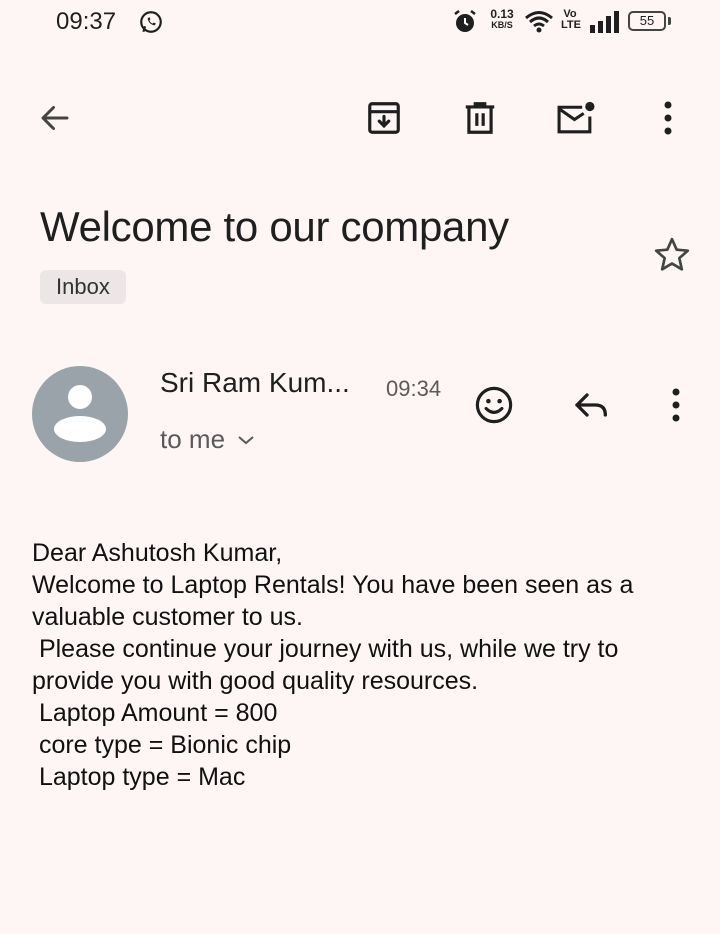 The height and width of the screenshot is (934, 720). I want to click on emoji-icon, so click(494, 405).